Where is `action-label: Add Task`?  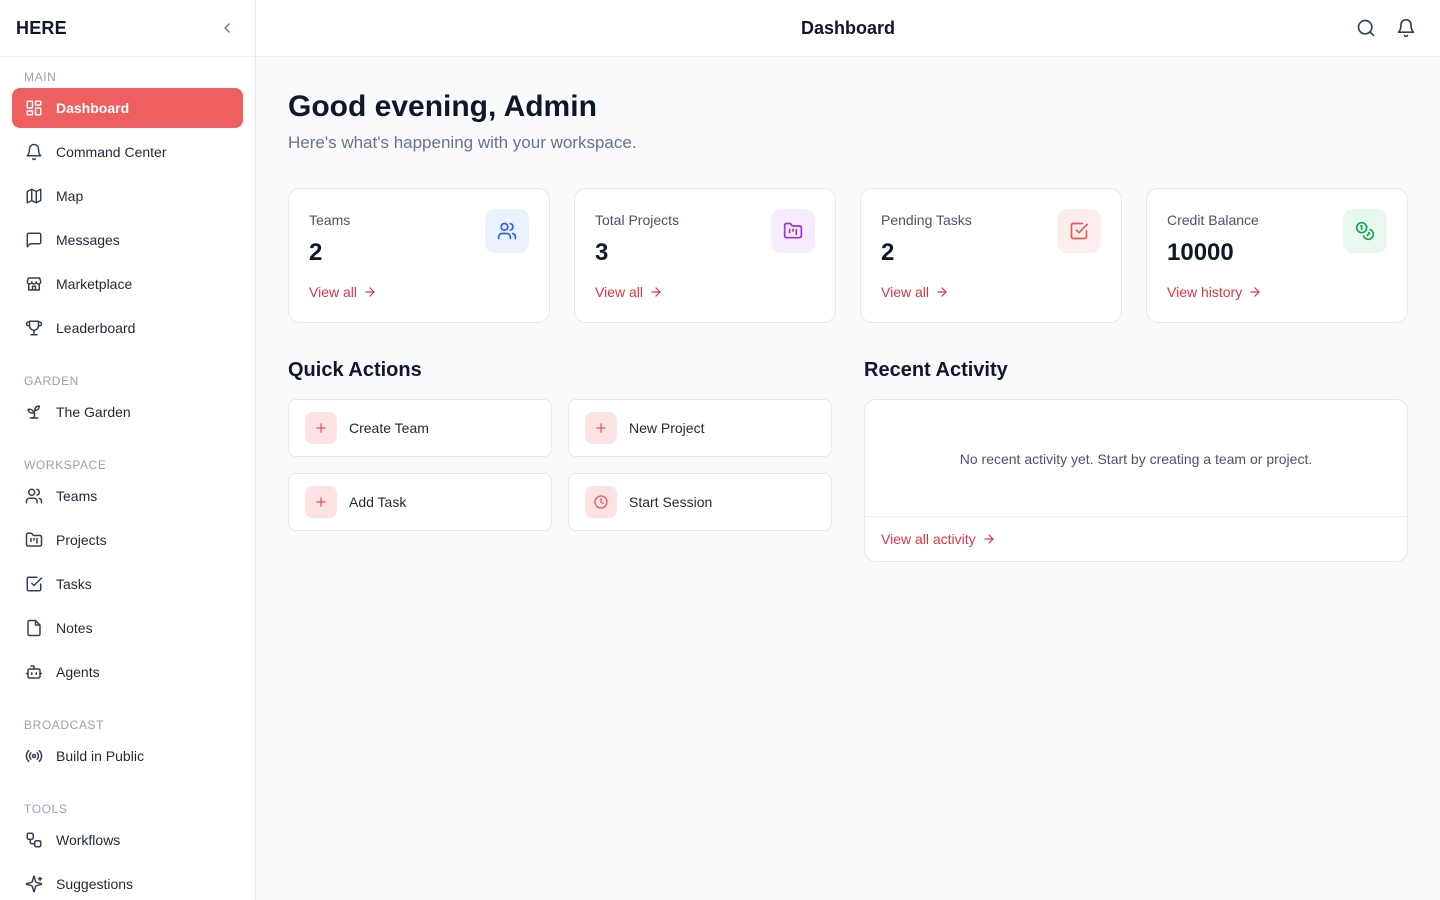
action-label: Add Task is located at coordinates (378, 502).